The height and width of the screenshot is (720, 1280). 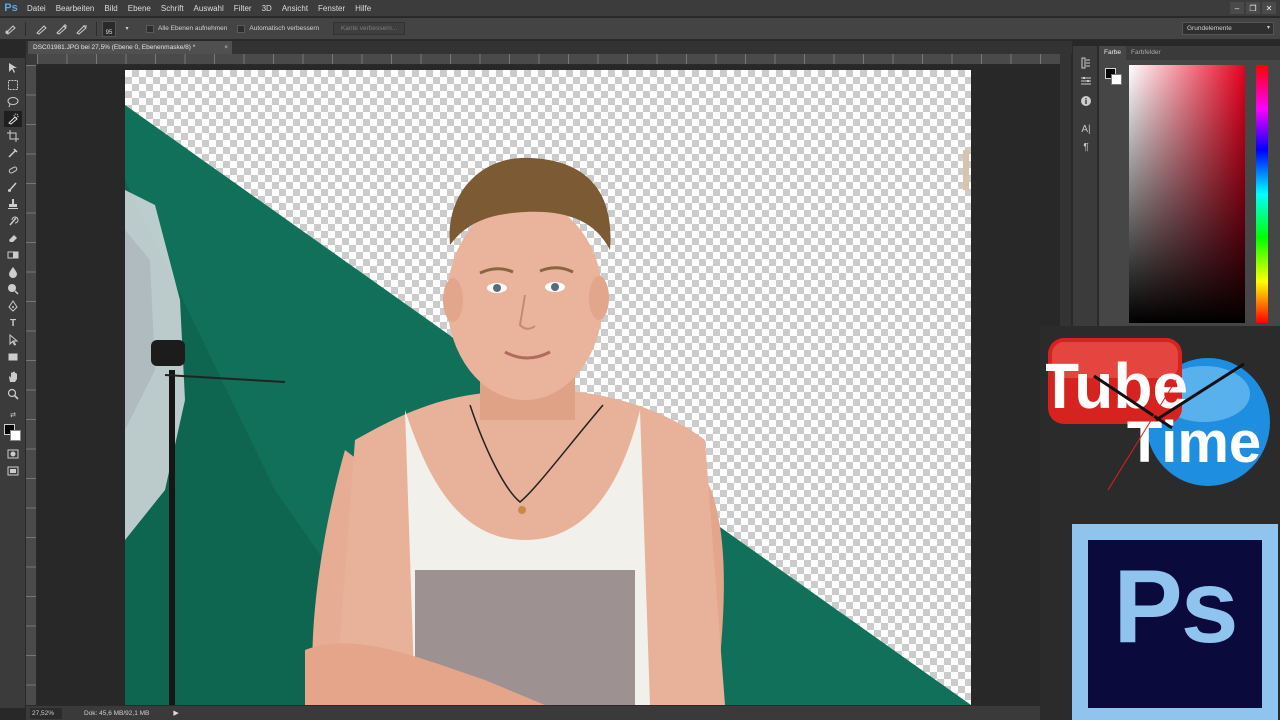 What do you see at coordinates (1116, 79) in the screenshot?
I see `panel-background-swatch` at bounding box center [1116, 79].